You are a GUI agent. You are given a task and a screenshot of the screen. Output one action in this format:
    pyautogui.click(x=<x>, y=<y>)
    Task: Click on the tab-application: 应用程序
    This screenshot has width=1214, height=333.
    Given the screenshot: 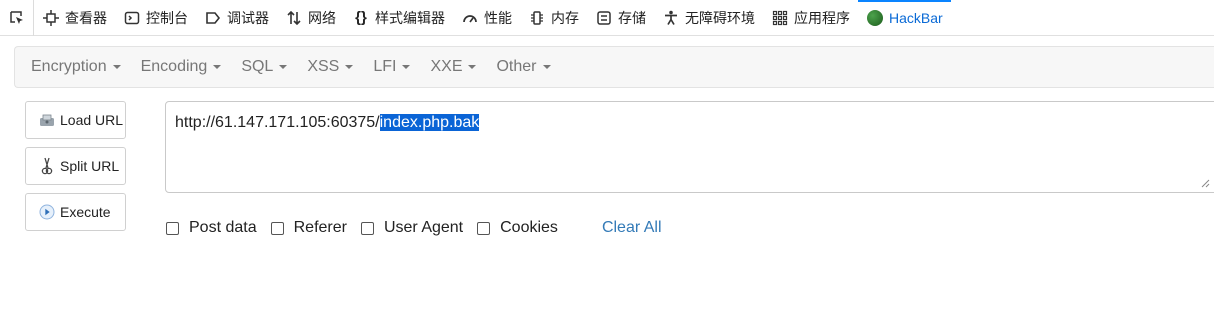 What is the action you would take?
    pyautogui.click(x=810, y=18)
    